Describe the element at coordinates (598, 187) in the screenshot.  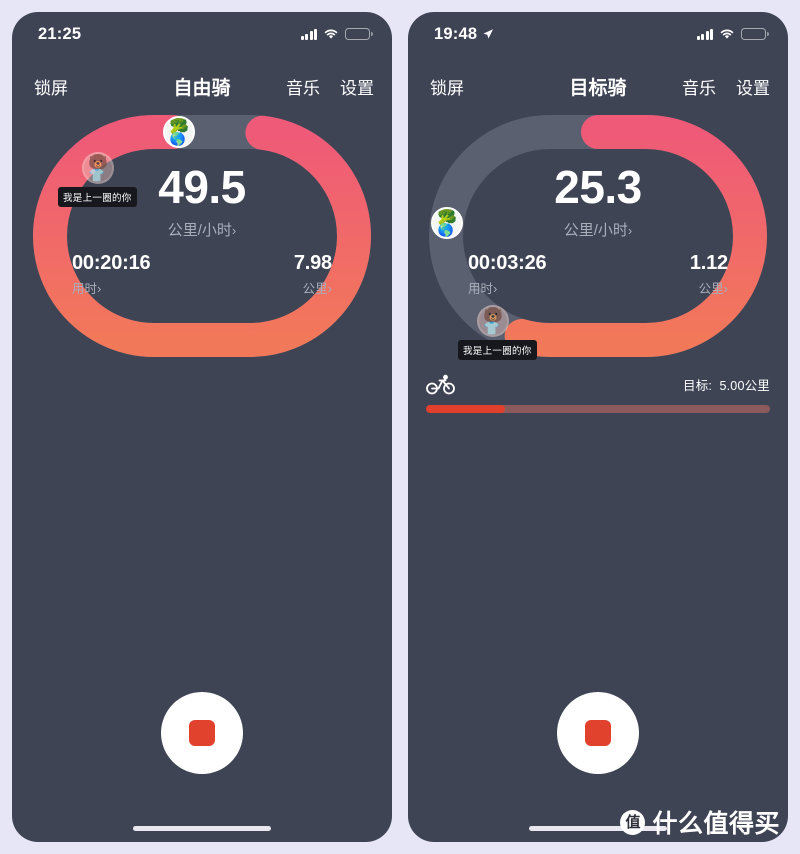
I see `speed-value: 25.3` at that location.